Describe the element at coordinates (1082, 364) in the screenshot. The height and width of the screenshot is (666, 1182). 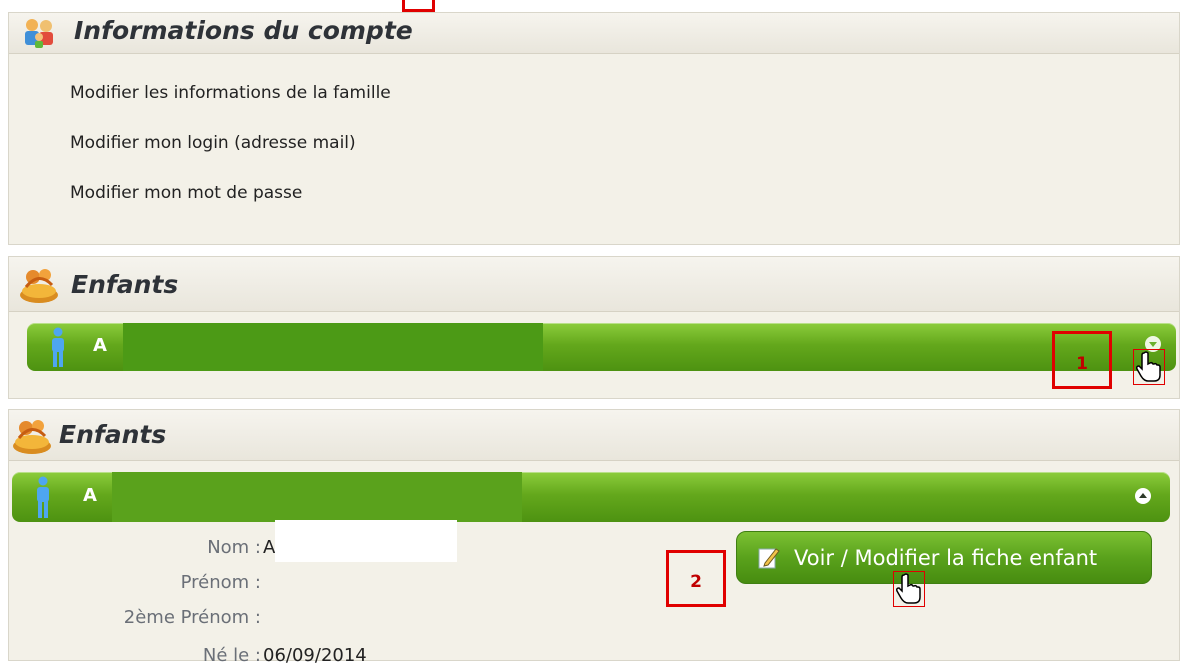
I see `step1-label: 1` at that location.